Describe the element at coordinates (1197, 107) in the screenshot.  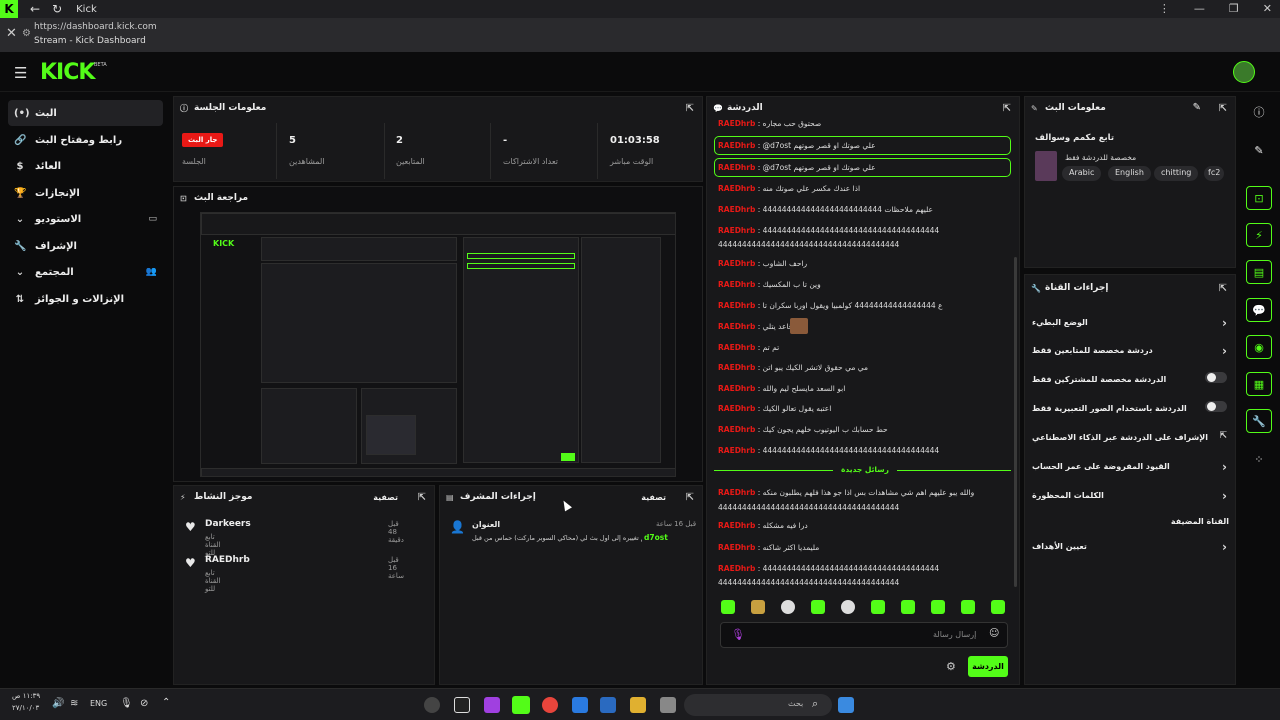
I see `edit-pencil-icon: ✎` at that location.